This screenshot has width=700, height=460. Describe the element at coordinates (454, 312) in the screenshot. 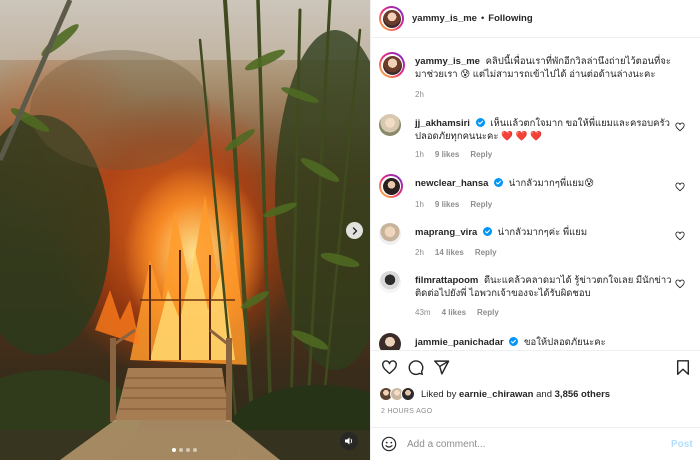

I see `comment-likes-count: 4 likes` at that location.